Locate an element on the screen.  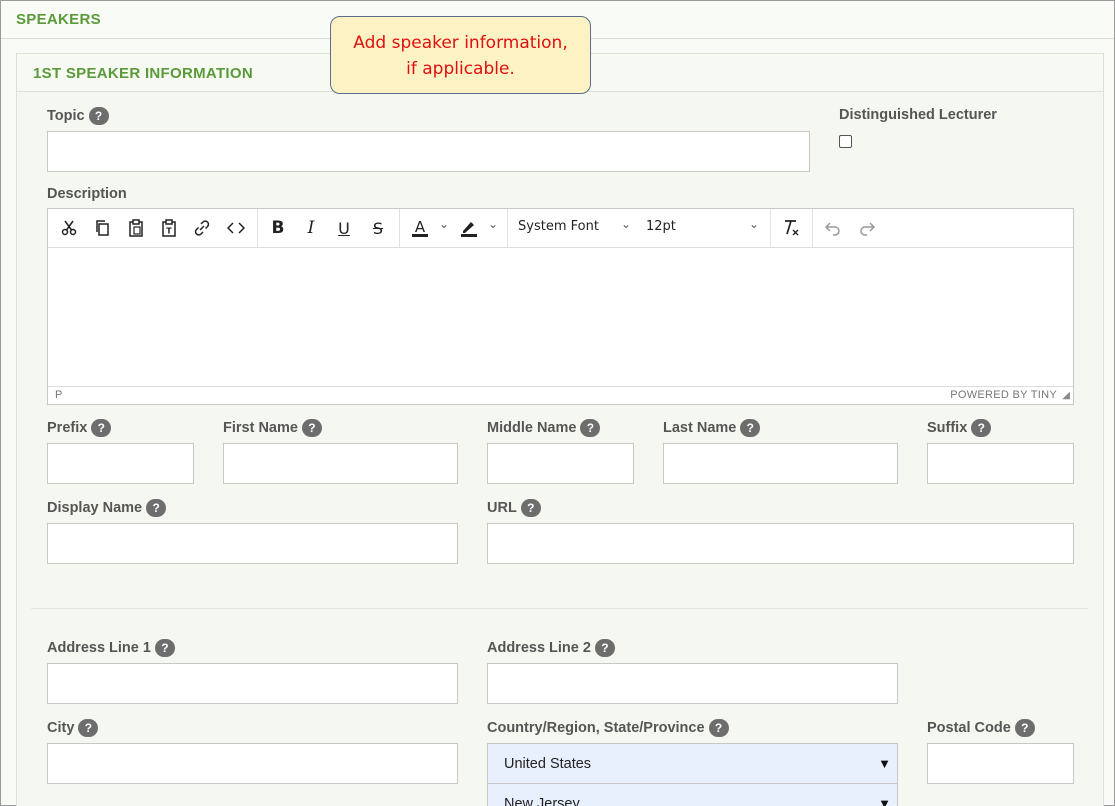
editor-toolbar: T B I U S A ⌄ ⌄ System Font ⌄ 12pt ⌄ is located at coordinates (560, 228).